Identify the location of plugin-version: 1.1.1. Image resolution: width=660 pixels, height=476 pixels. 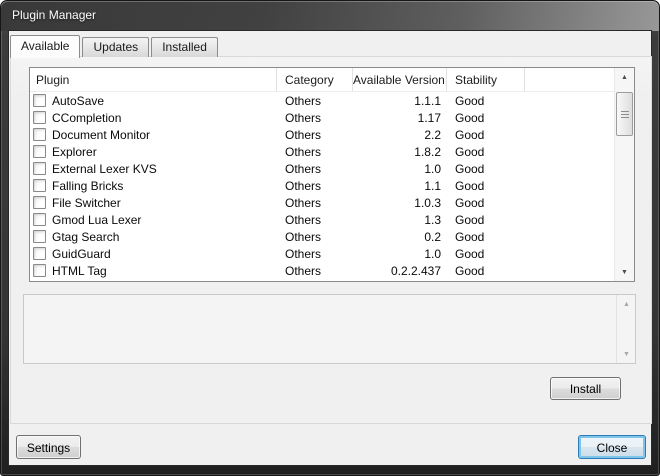
(427, 100).